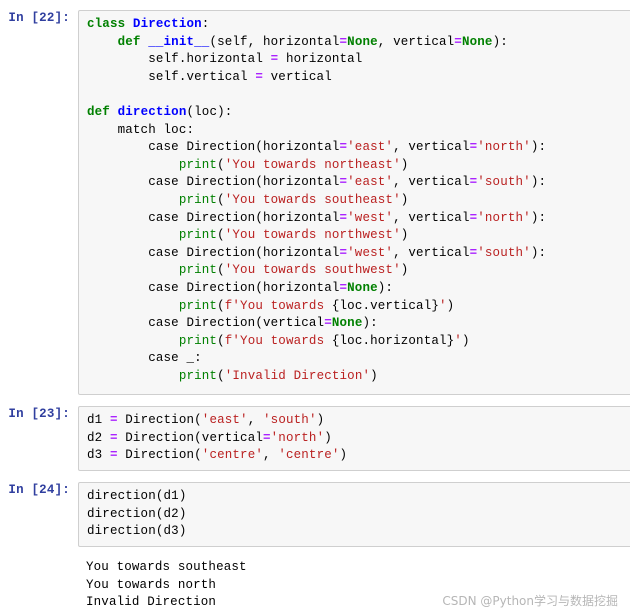 The height and width of the screenshot is (615, 630). Describe the element at coordinates (39, 18) in the screenshot. I see `cell-prompt-label-22: In [22]:` at that location.